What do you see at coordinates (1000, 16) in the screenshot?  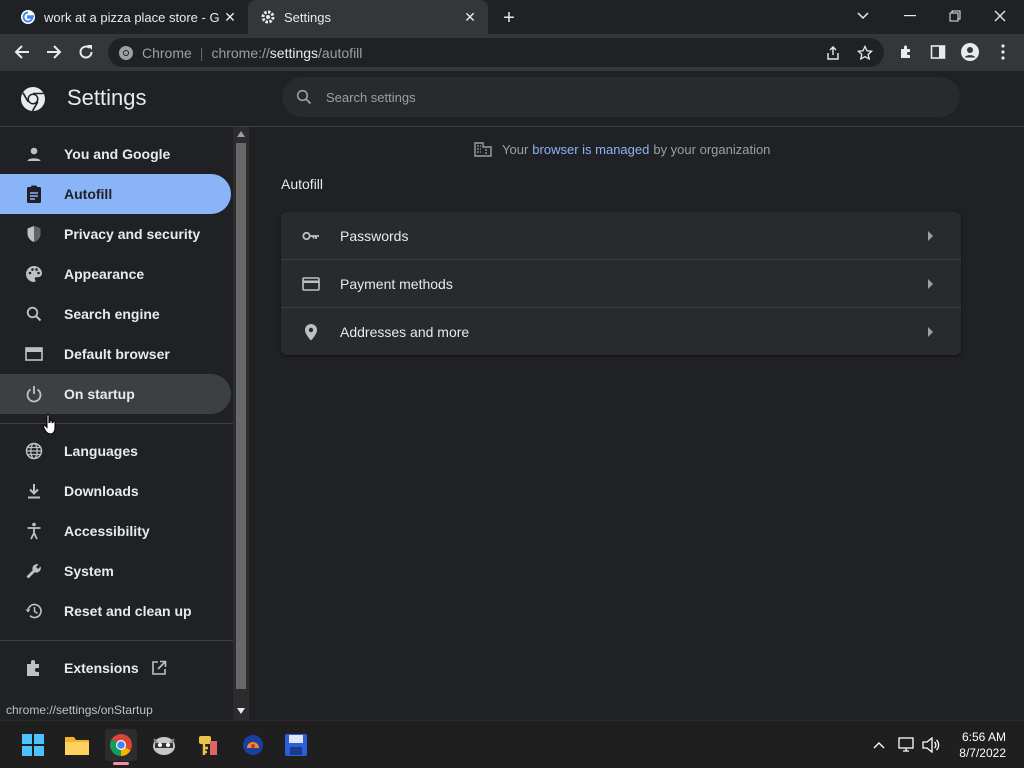 I see `close-window-icon` at bounding box center [1000, 16].